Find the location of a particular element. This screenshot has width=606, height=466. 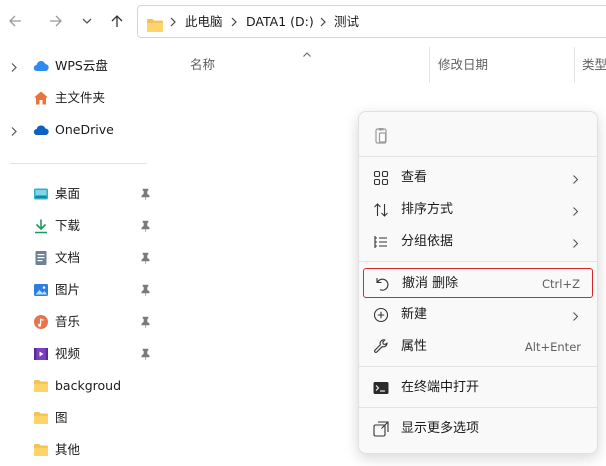

back-button is located at coordinates (15, 21).